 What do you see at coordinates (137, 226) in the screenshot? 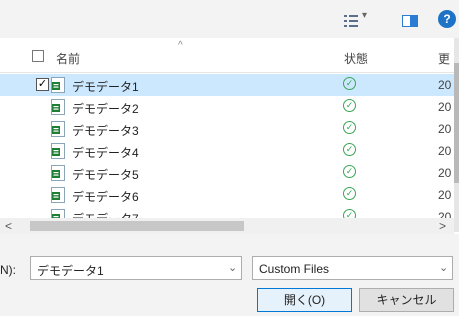
I see `horizontal-scrollbar-thumb` at bounding box center [137, 226].